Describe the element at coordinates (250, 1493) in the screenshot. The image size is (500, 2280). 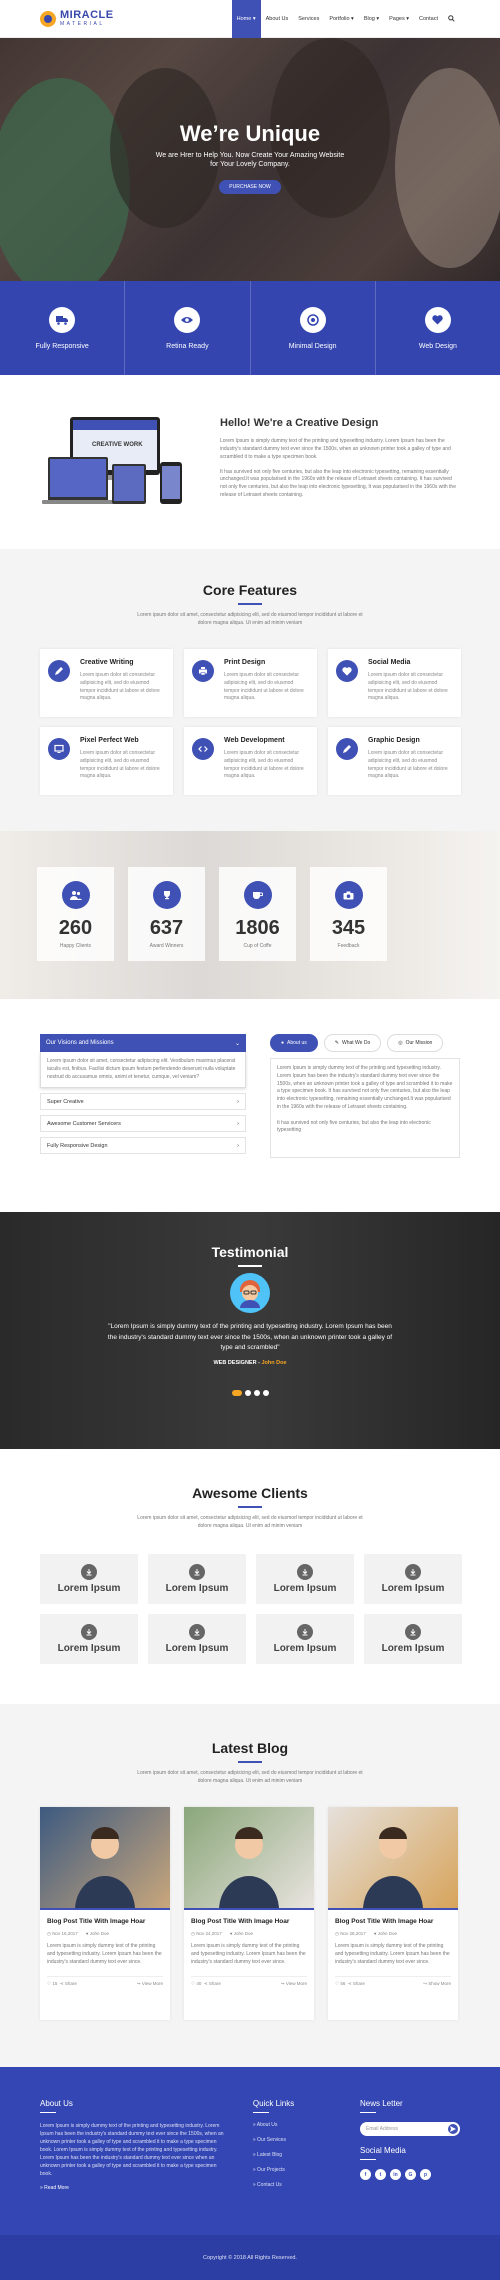
I see `section-title: Awesome Clients` at that location.